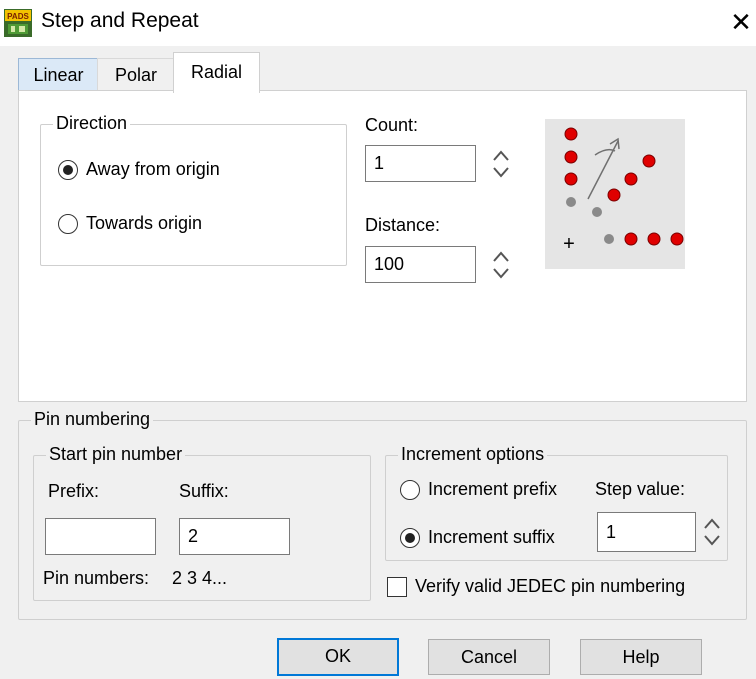  What do you see at coordinates (96, 578) in the screenshot?
I see `pin-numbers-label: Pin numbers:` at bounding box center [96, 578].